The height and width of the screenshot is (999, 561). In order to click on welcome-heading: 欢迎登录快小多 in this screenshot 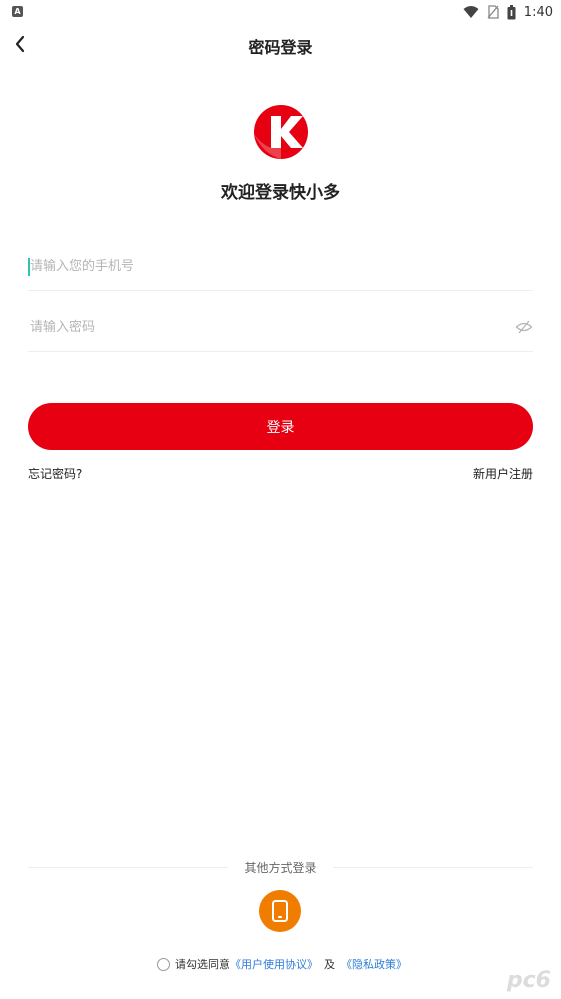, I will do `click(280, 193)`.